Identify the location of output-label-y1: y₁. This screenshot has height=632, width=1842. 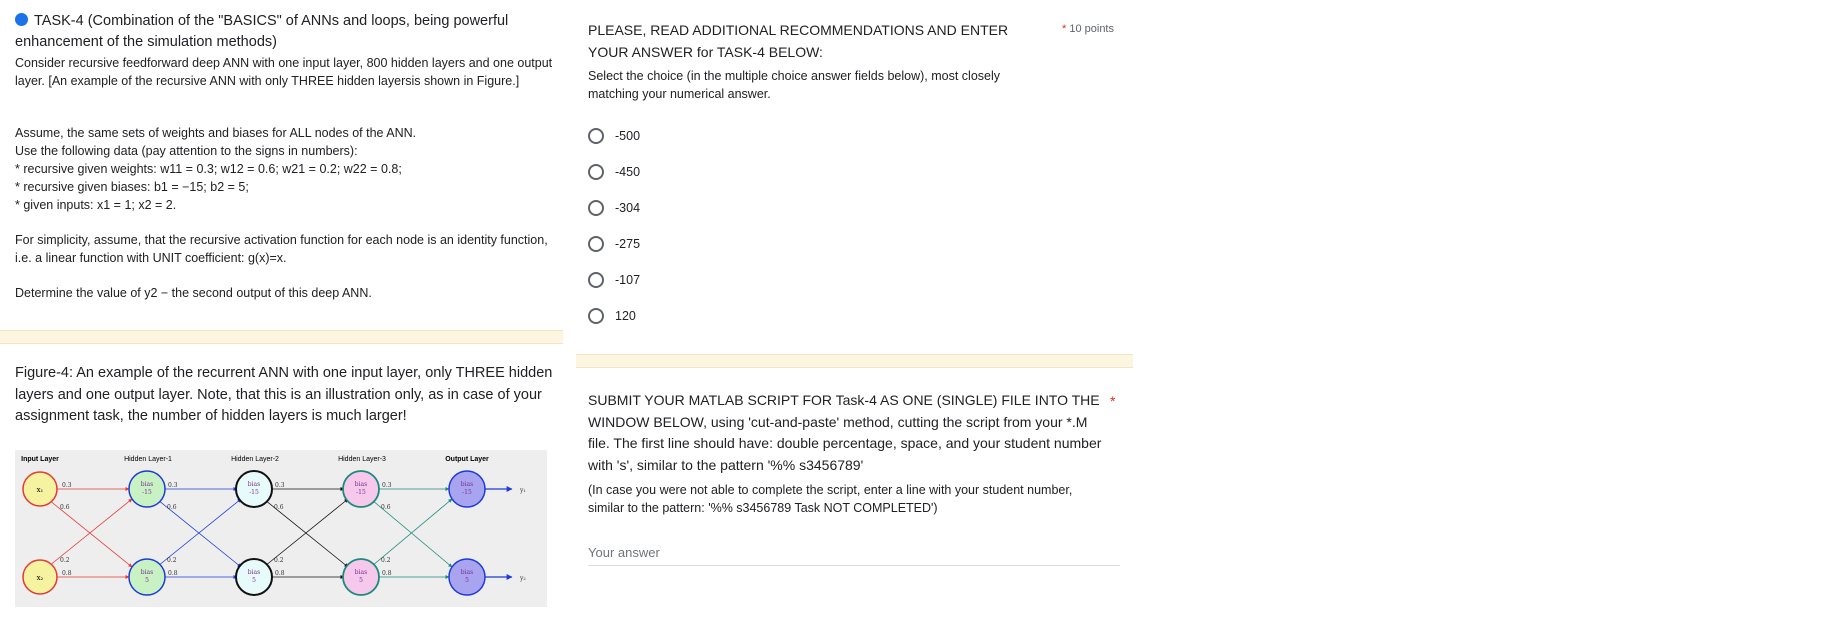
(522, 490).